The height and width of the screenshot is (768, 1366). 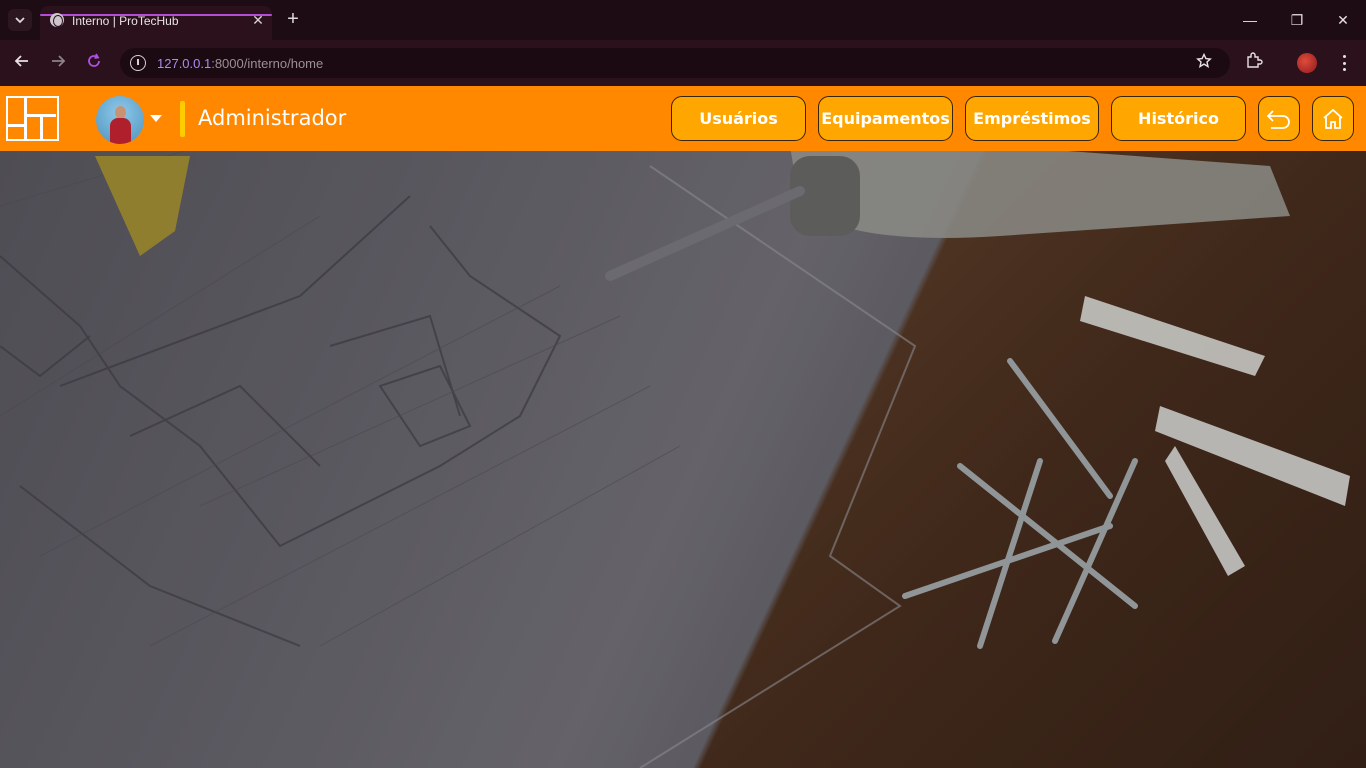 What do you see at coordinates (258, 20) in the screenshot?
I see `tab-close-icon: ✕` at bounding box center [258, 20].